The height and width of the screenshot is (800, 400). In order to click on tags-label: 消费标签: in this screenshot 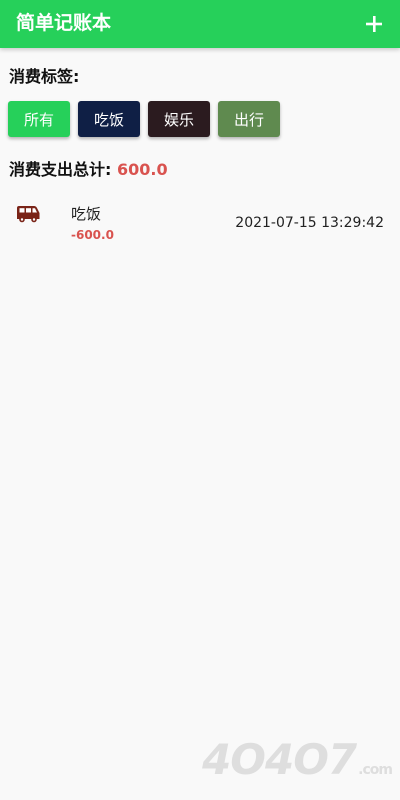, I will do `click(44, 76)`.